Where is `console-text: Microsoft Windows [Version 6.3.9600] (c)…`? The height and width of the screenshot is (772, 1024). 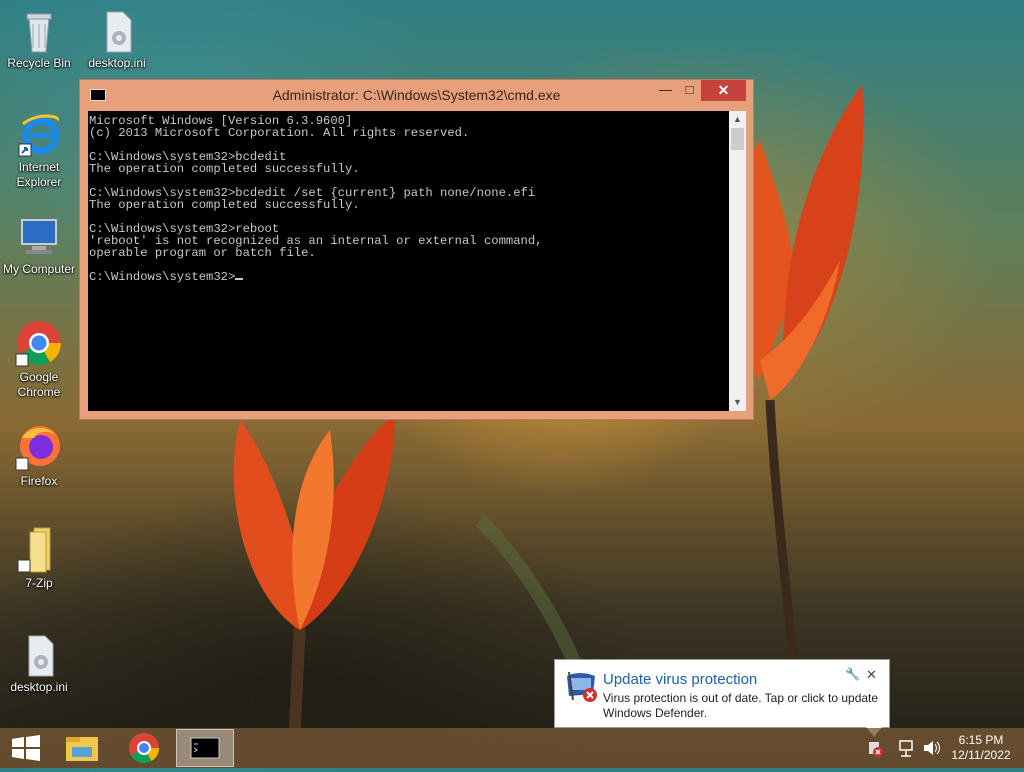
console-text: Microsoft Windows [Version 6.3.9600] (c)… is located at coordinates (316, 199).